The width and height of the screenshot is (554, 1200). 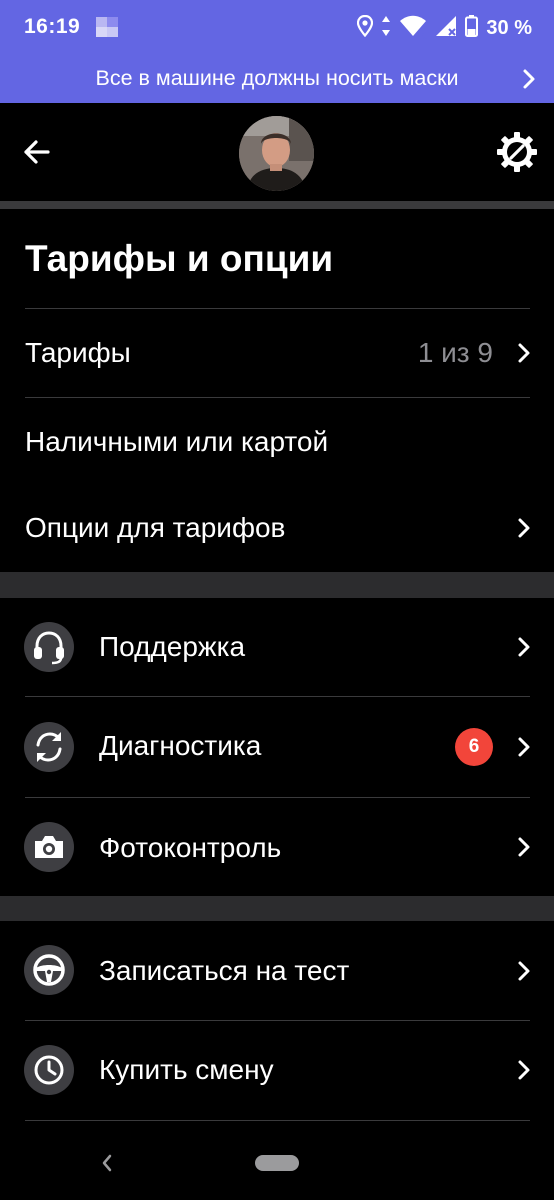 I want to click on refresh-icon, so click(x=49, y=747).